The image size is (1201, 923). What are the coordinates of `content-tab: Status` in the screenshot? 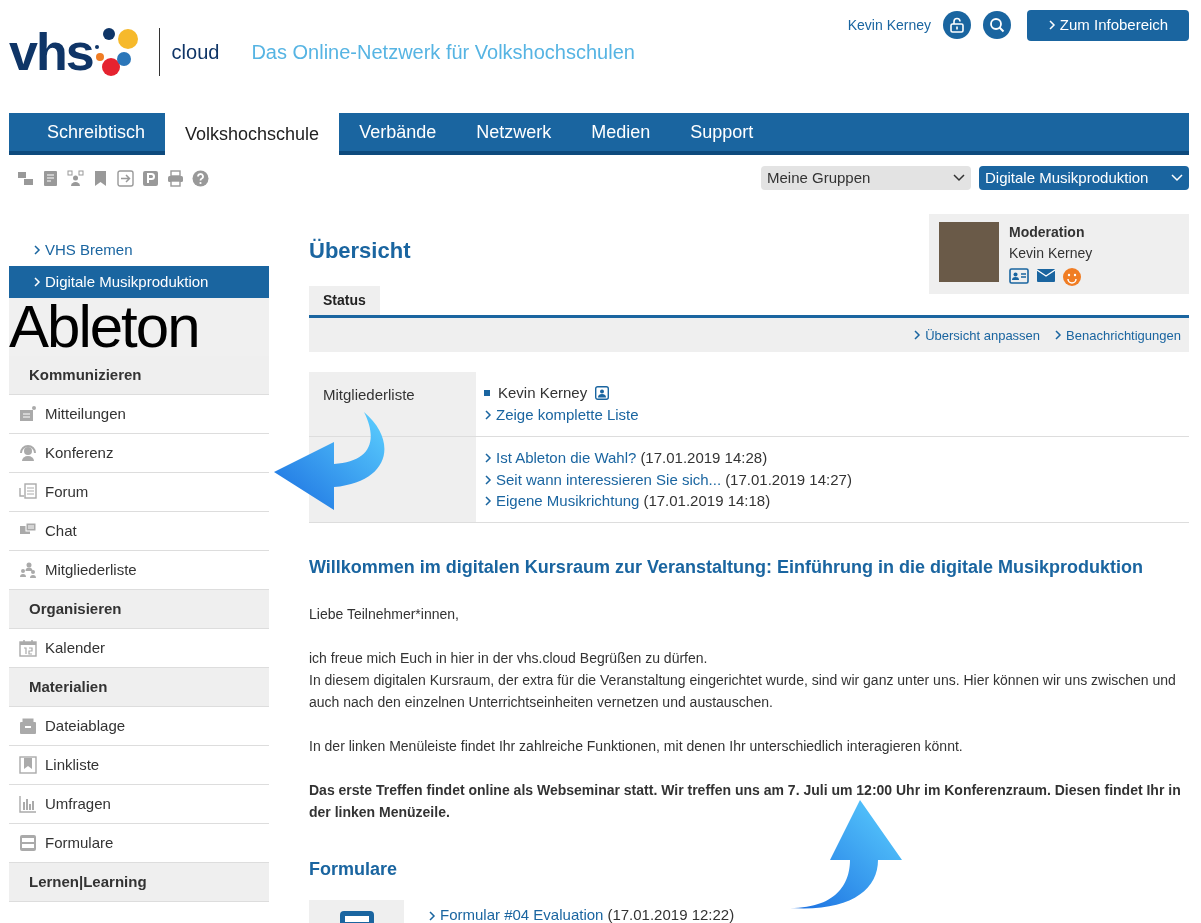 It's located at (344, 301).